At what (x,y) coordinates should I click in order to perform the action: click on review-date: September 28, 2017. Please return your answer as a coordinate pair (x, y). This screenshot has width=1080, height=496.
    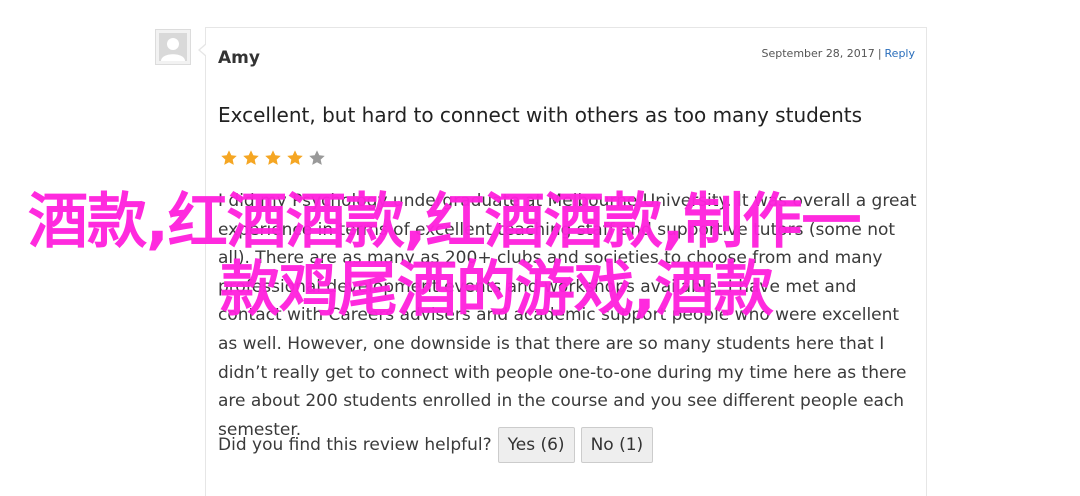
    Looking at the image, I should click on (818, 53).